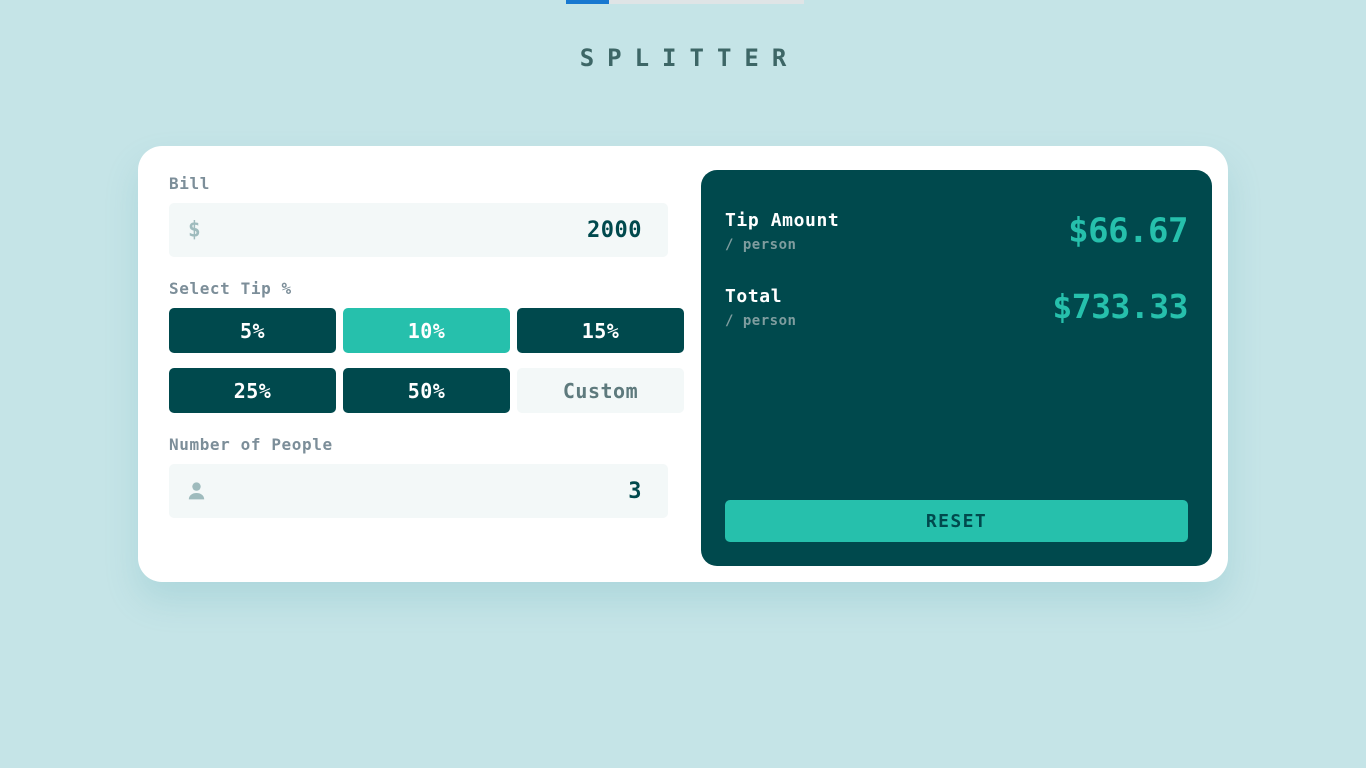 This screenshot has height=768, width=1366. I want to click on page-title: SPLITTER, so click(683, 58).